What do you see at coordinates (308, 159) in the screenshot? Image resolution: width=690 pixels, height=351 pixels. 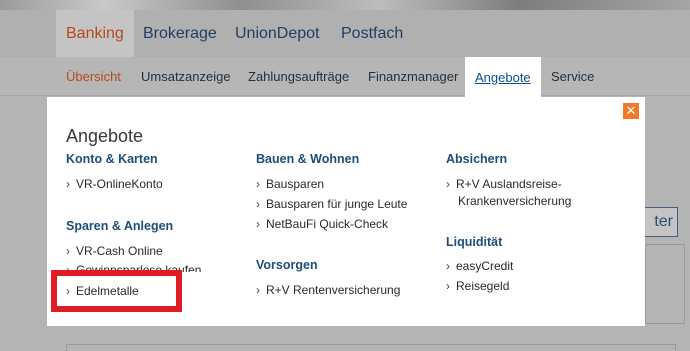 I see `heading-bauen-wohnen: Bauen & Wohnen` at bounding box center [308, 159].